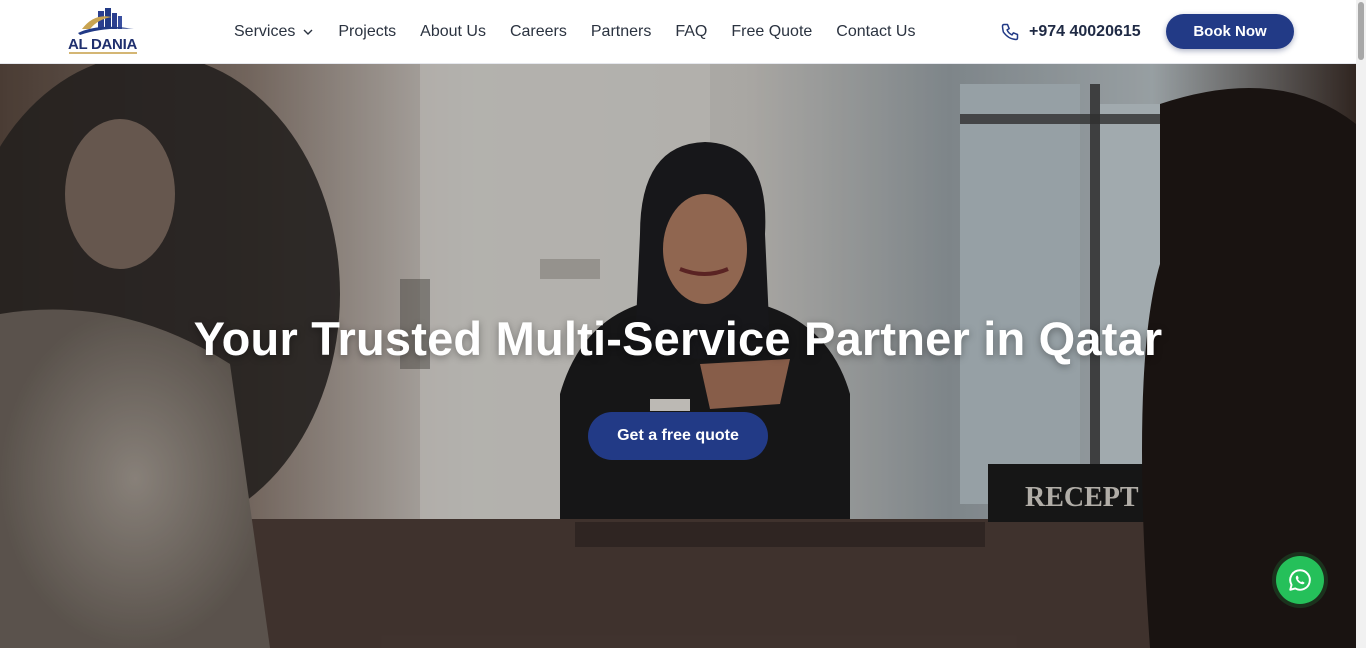  I want to click on nav-item-about-us: About Us, so click(453, 32).